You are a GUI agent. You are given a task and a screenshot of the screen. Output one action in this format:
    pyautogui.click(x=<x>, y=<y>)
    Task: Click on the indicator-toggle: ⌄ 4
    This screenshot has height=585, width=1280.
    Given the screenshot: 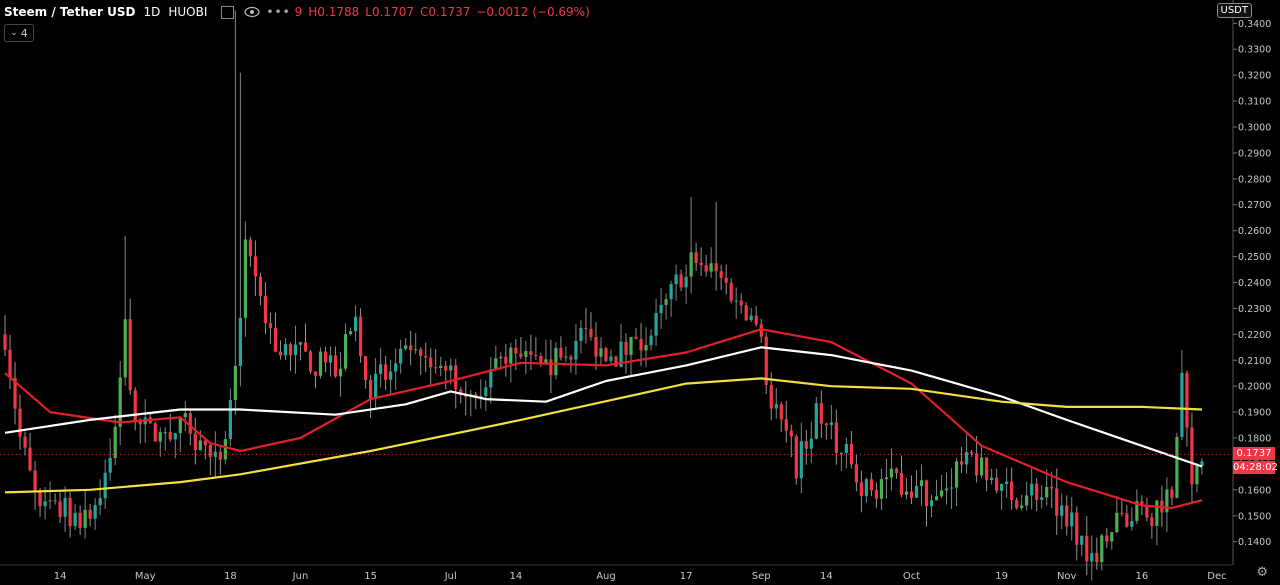 What is the action you would take?
    pyautogui.click(x=19, y=33)
    